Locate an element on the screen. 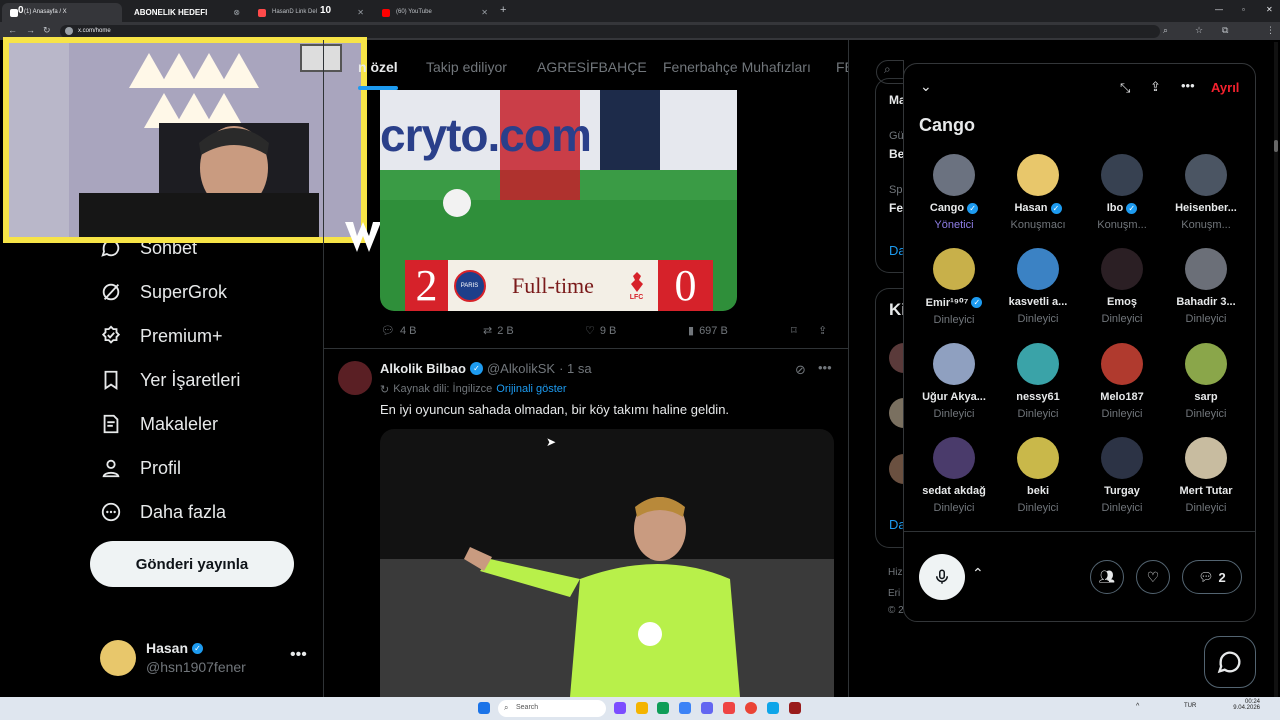 The width and height of the screenshot is (1280, 720). participant: sedat akdağ Dinleyici is located at coordinates (954, 475).